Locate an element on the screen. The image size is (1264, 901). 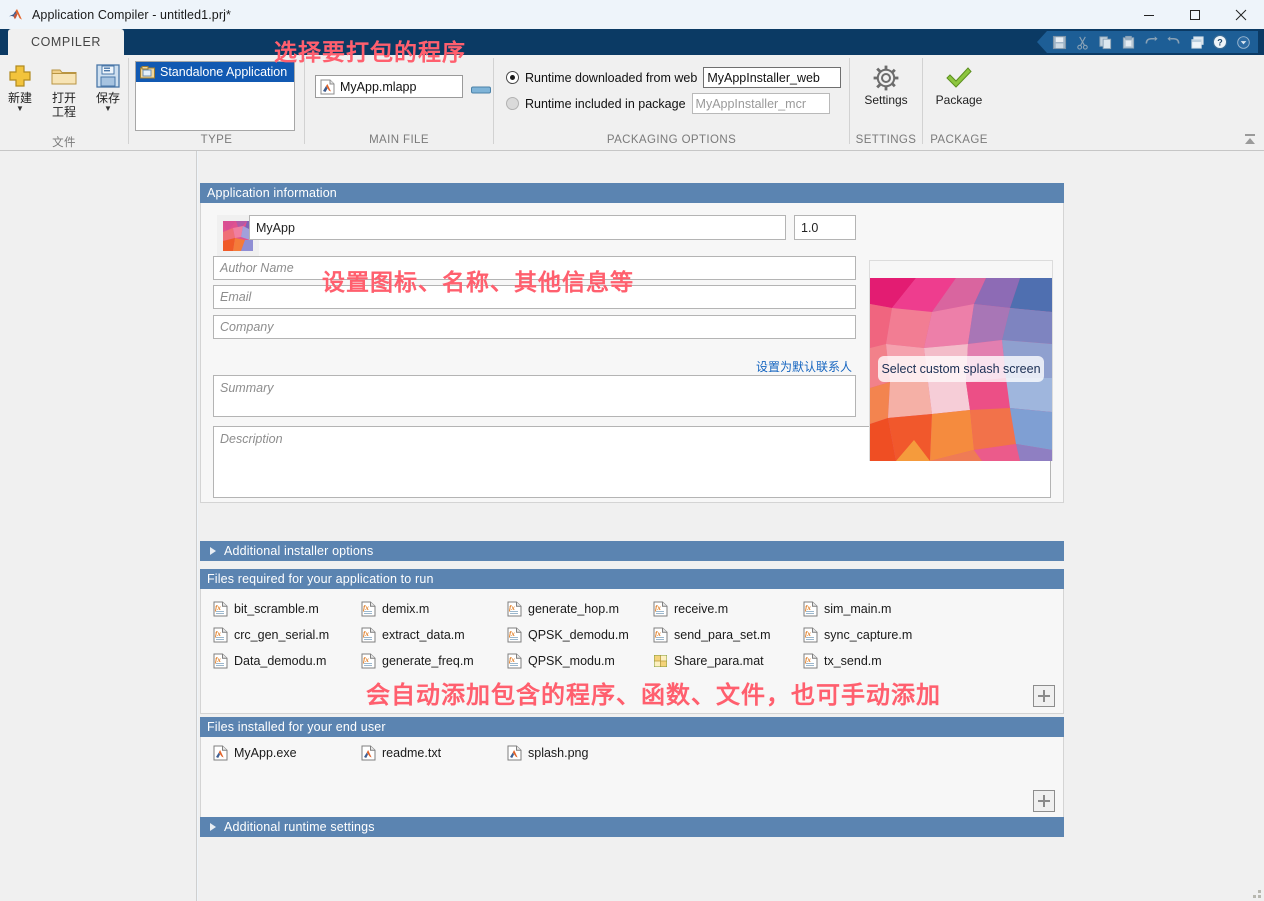
maximize-button is located at coordinates (1195, 14).